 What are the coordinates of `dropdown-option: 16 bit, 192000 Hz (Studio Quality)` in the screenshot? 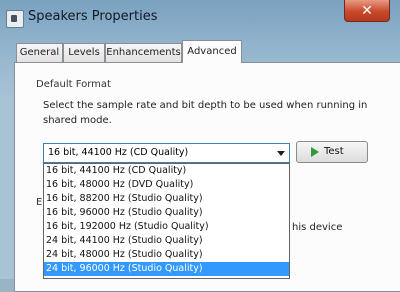 It's located at (166, 227).